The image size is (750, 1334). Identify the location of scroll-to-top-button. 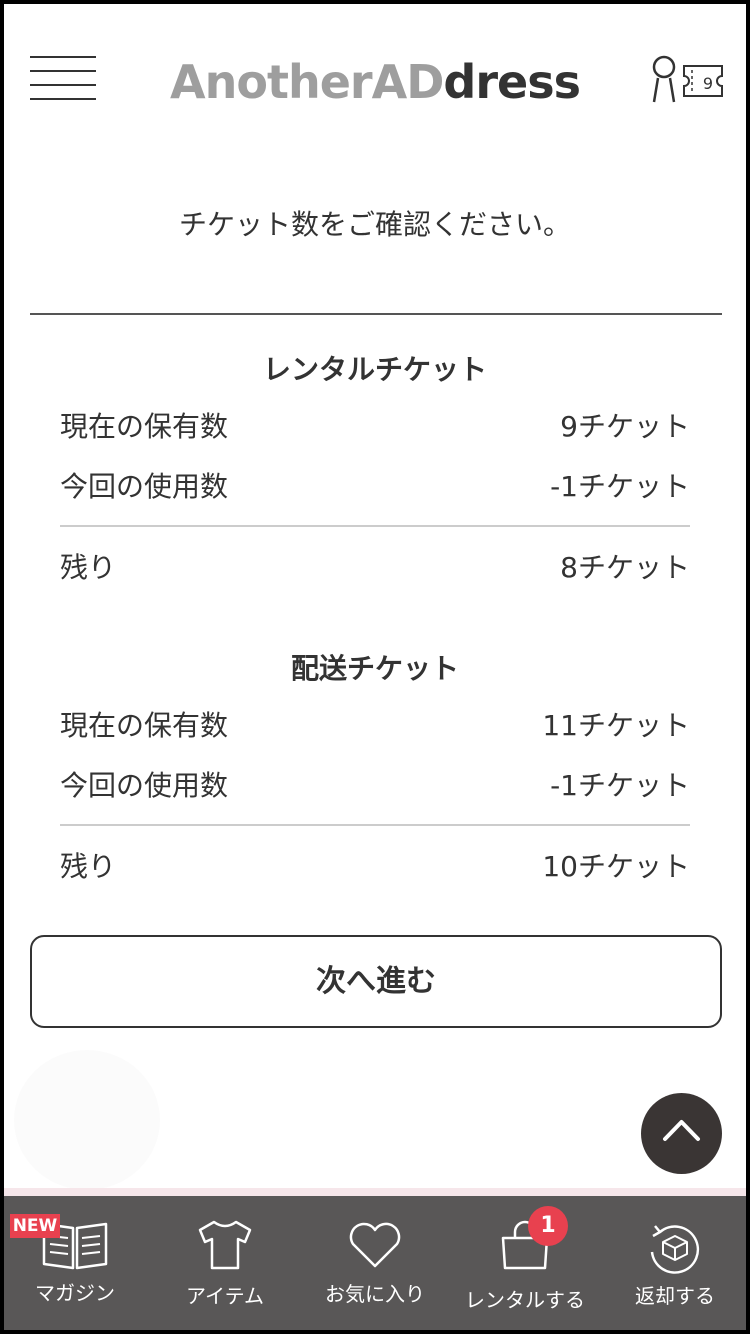
(681, 1133).